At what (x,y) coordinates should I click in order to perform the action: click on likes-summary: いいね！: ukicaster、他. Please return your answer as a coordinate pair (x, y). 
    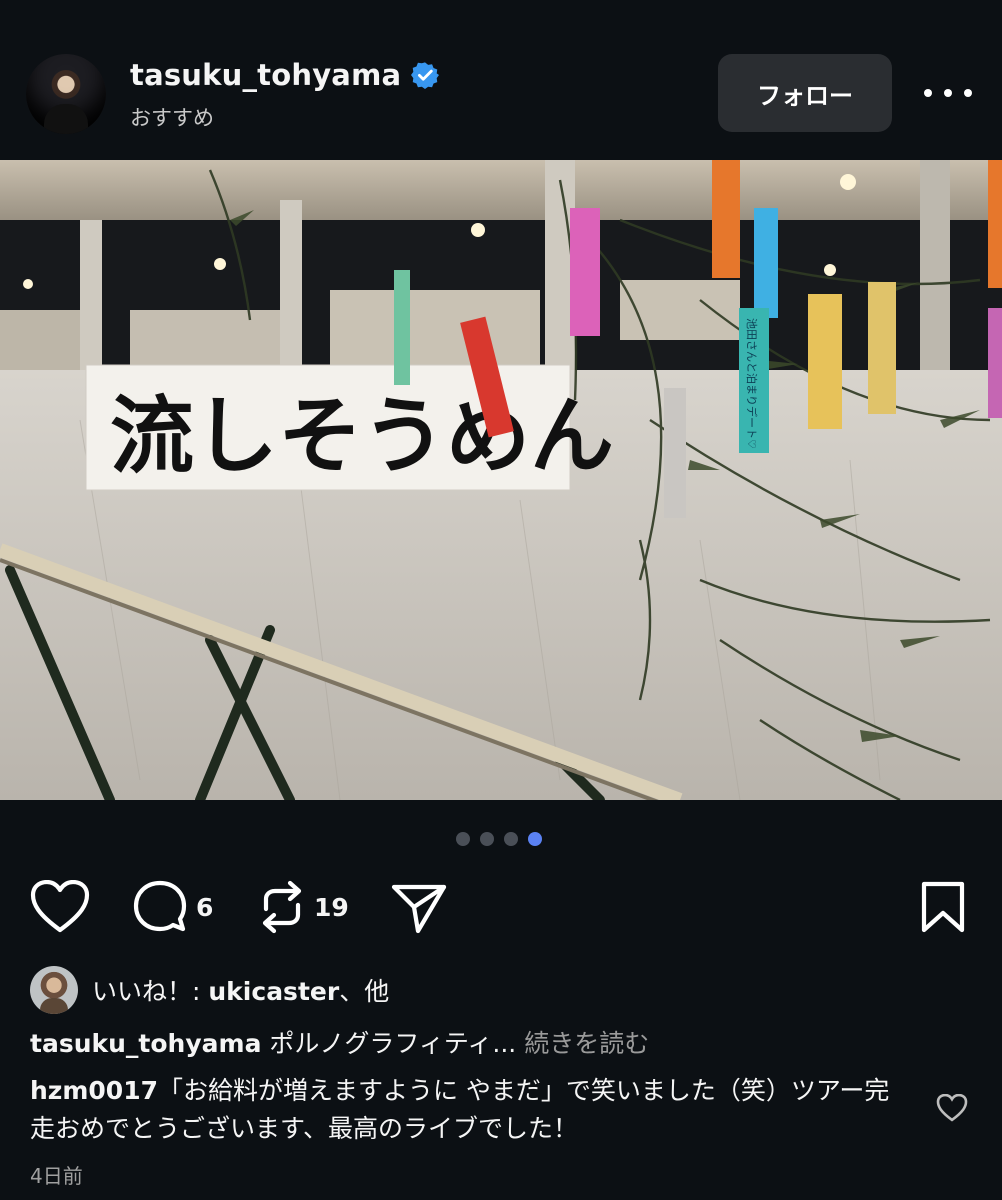
    Looking at the image, I should click on (209, 990).